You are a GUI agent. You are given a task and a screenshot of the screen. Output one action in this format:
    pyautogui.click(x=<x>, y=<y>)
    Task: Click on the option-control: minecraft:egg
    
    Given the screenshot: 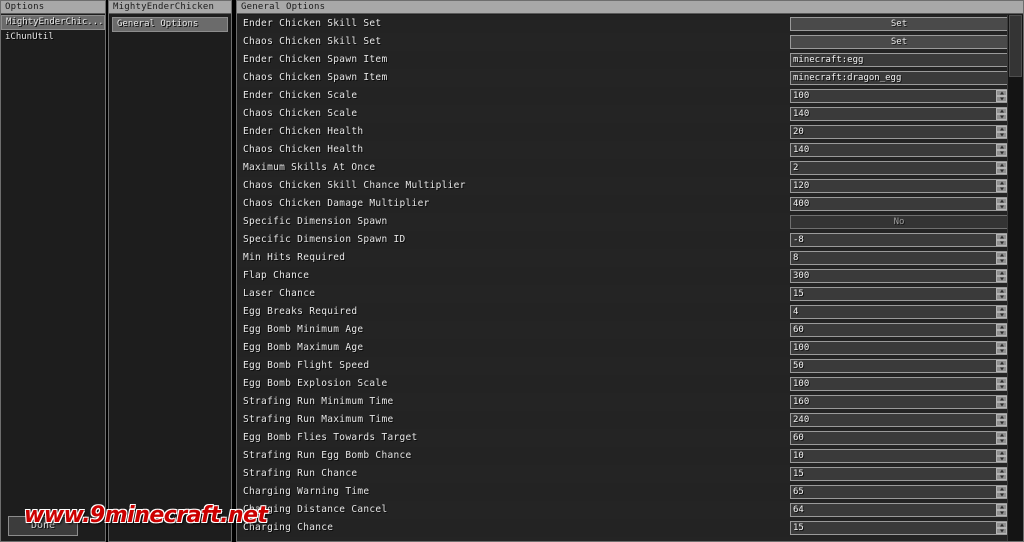 What is the action you would take?
    pyautogui.click(x=899, y=60)
    